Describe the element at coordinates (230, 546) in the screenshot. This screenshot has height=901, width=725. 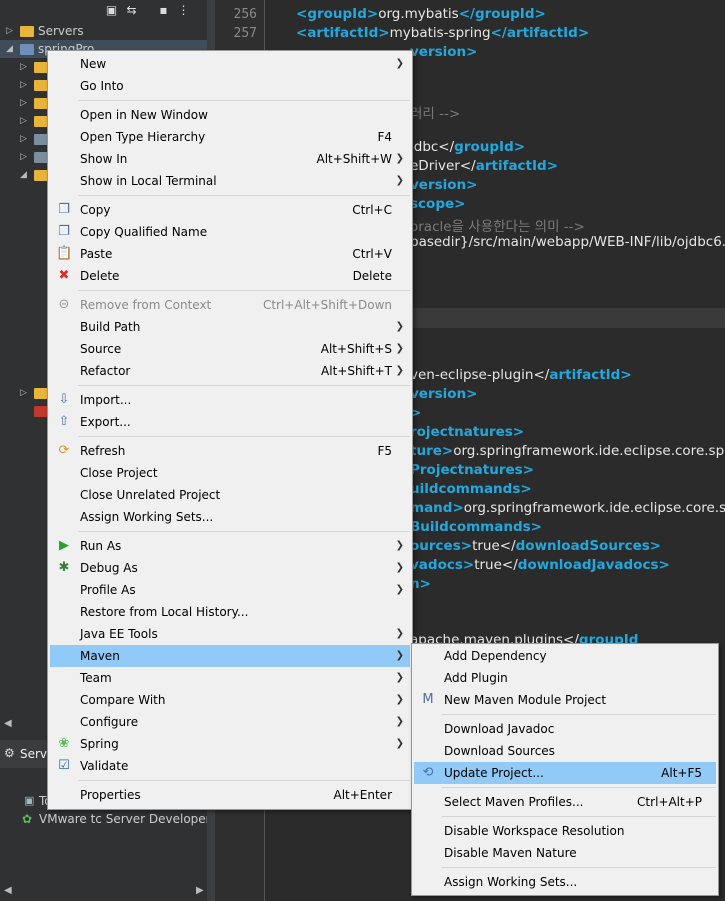
I see `menu-item-run-as: ▶ Run As ❯` at that location.